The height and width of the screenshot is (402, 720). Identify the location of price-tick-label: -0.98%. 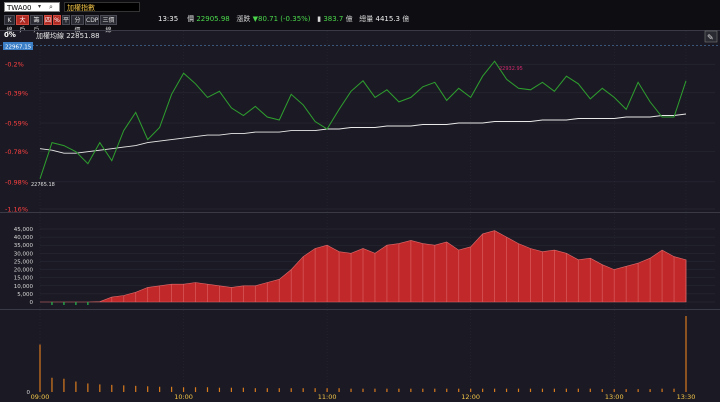
(16, 182).